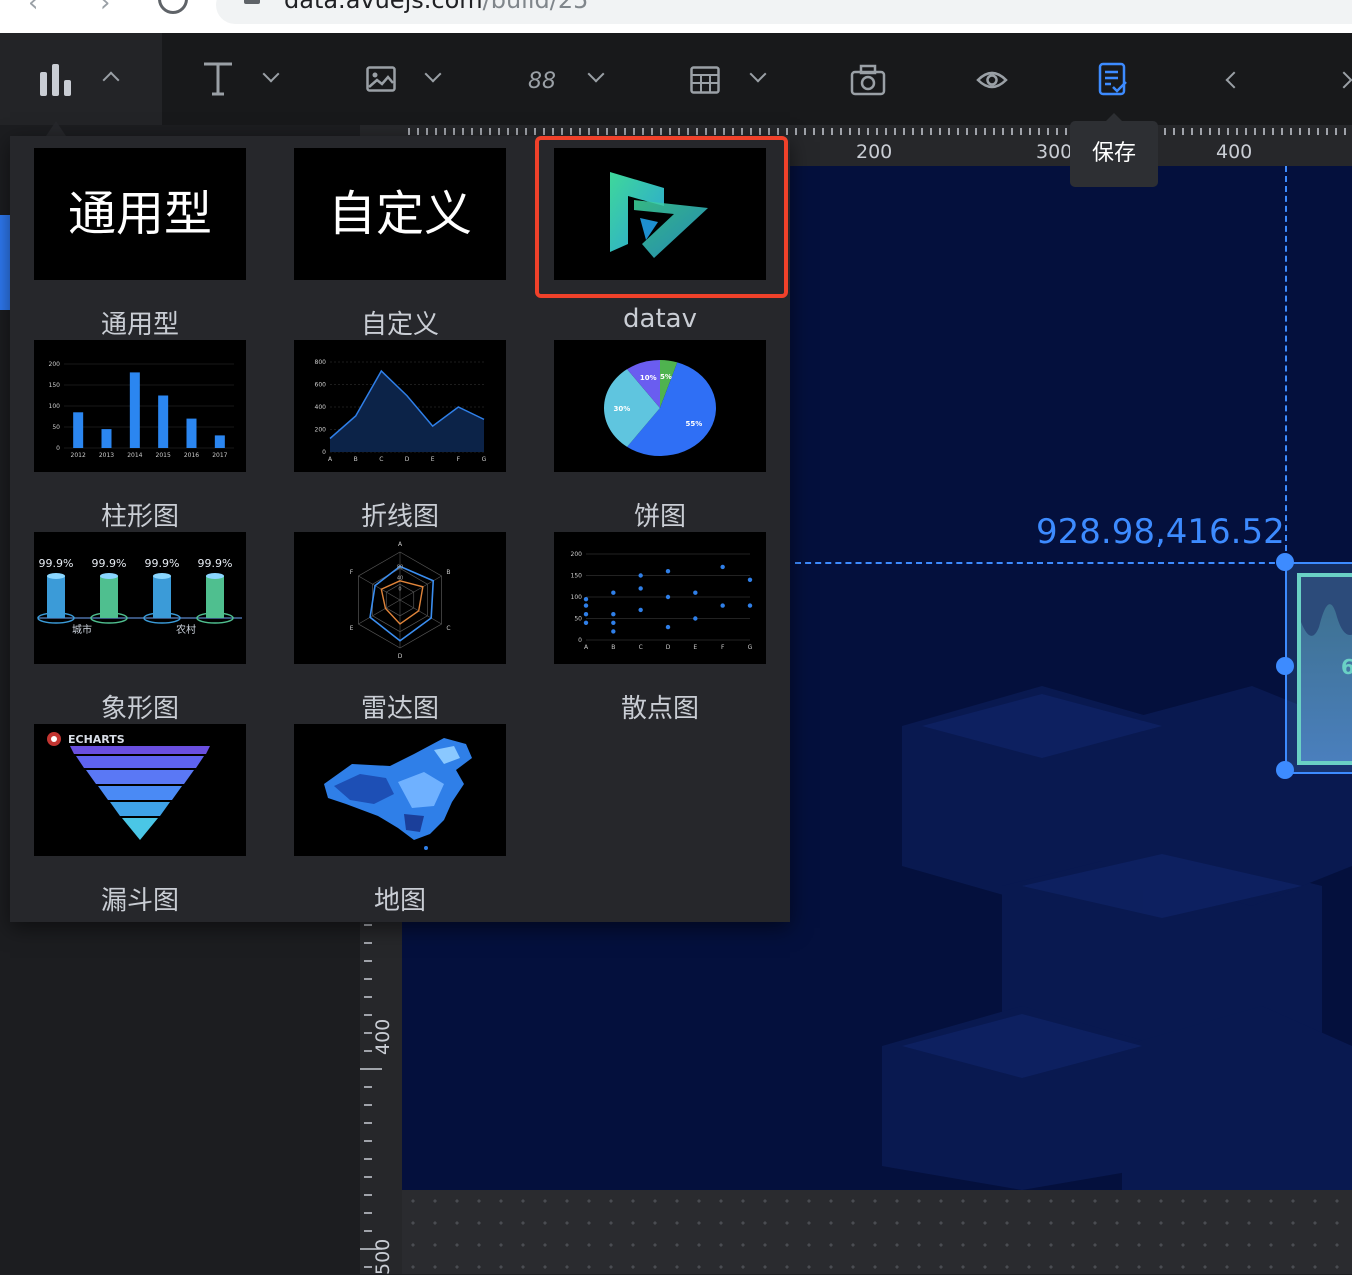 This screenshot has height=1275, width=1352. Describe the element at coordinates (648, 378) in the screenshot. I see `pie-slice-label: 10%` at that location.